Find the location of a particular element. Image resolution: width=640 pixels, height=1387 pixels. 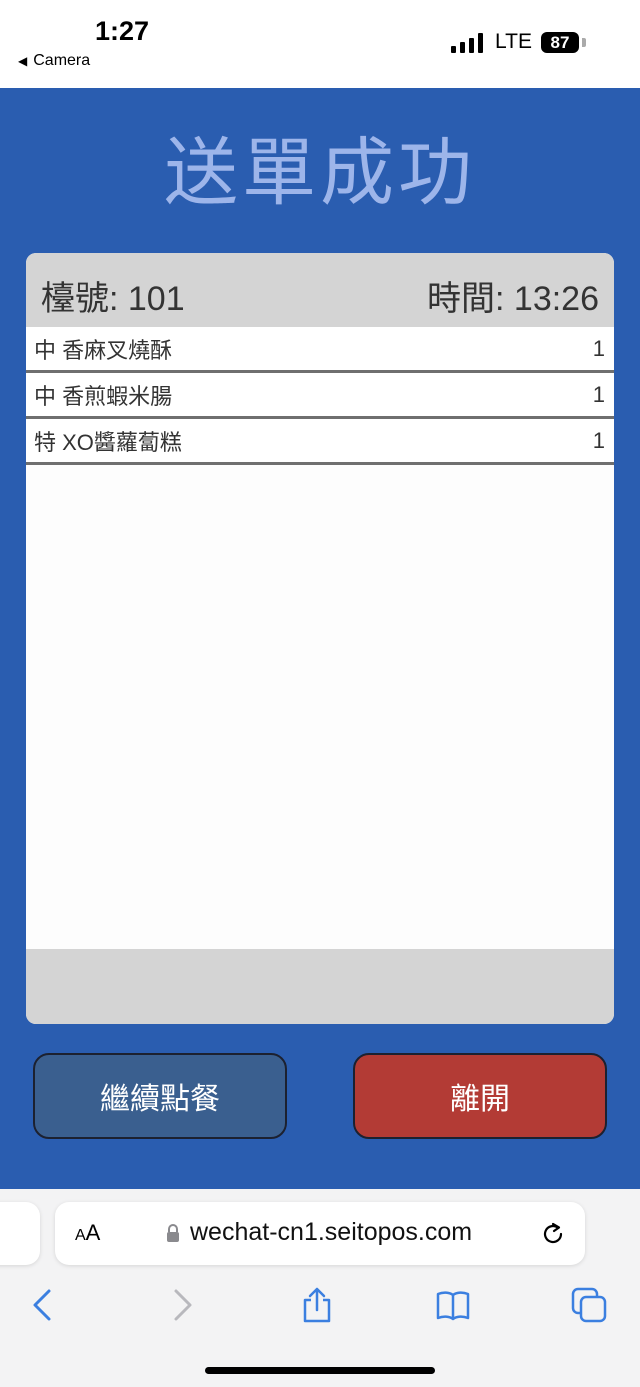

back-icon is located at coordinates (43, 1305).